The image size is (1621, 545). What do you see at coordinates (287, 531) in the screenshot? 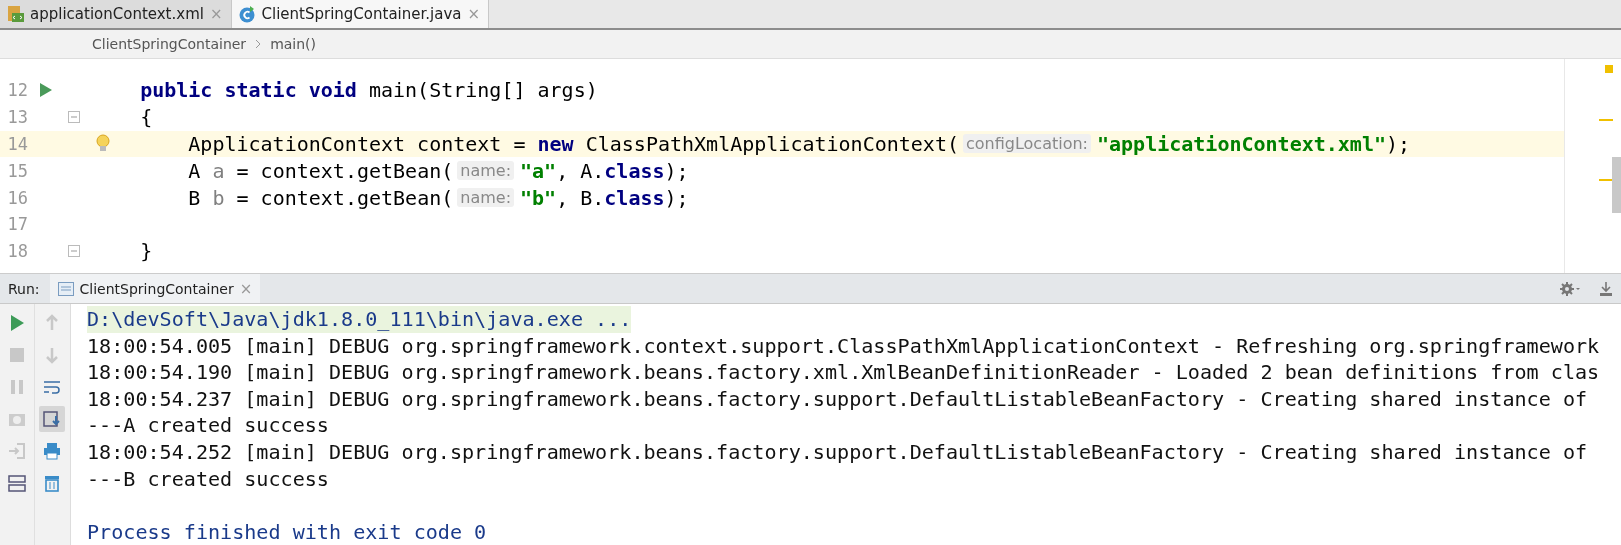
I see `console-line: Process finished with exit code 0` at bounding box center [287, 531].